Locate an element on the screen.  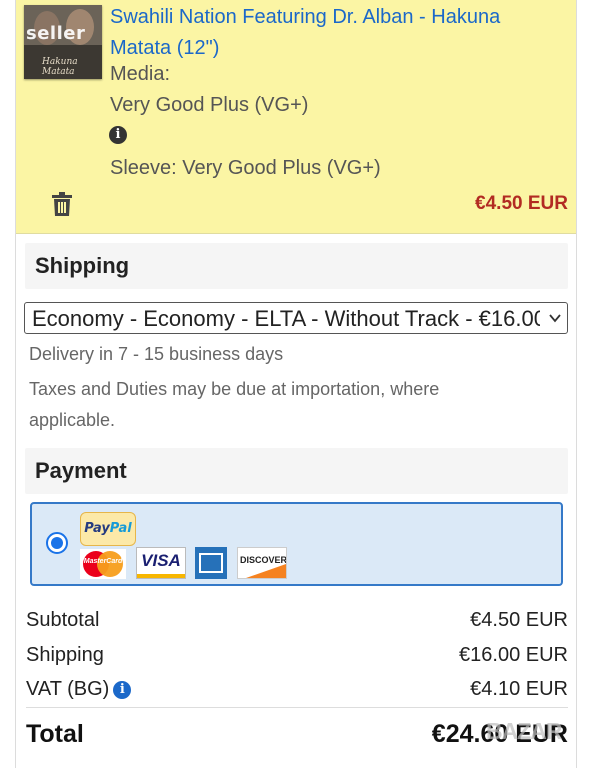
payment-radio-selected is located at coordinates (57, 543).